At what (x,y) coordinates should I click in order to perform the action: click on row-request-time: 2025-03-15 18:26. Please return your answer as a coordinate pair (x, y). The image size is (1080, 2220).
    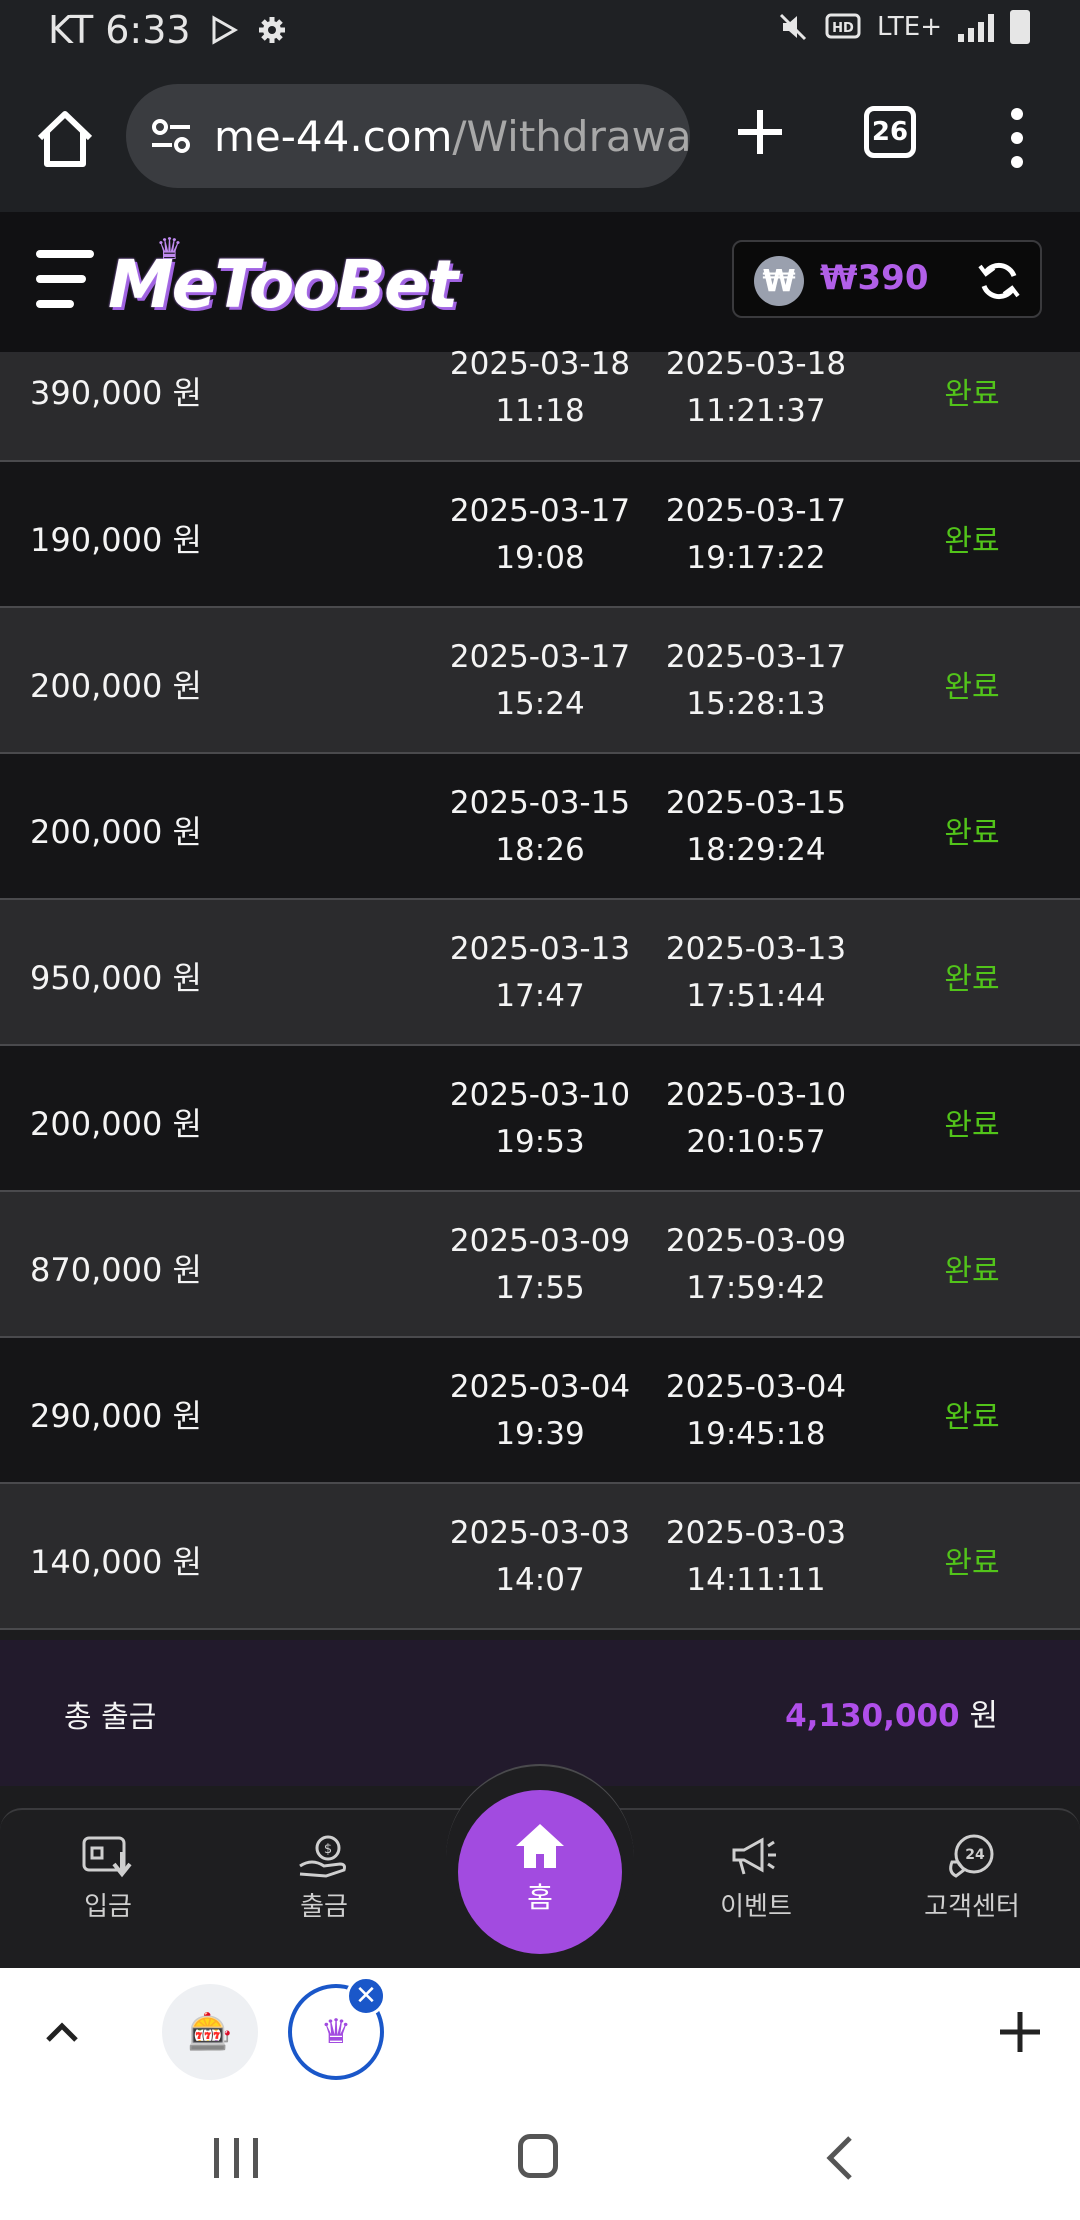
    Looking at the image, I should click on (540, 827).